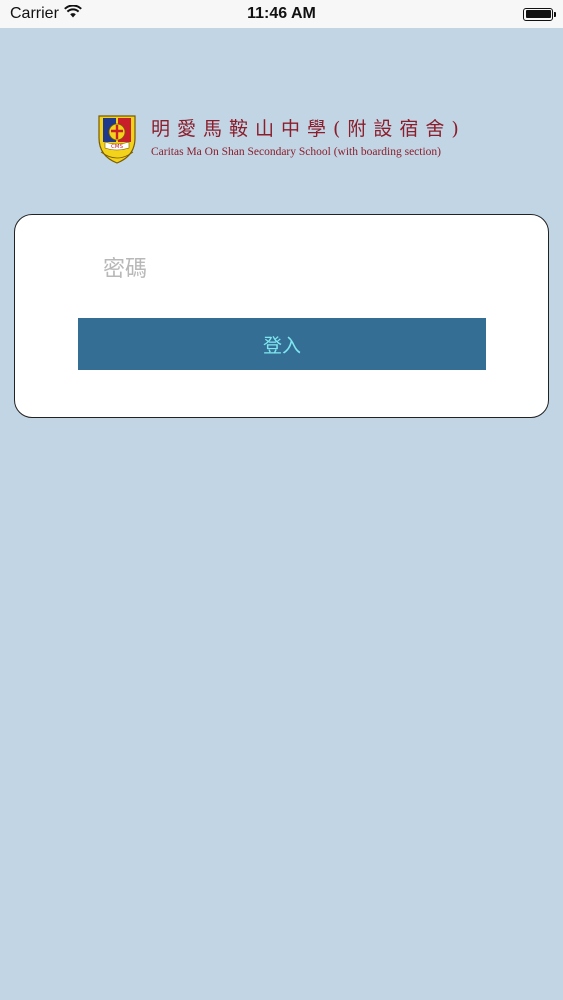 The image size is (563, 1000). I want to click on wifi-icon, so click(72, 13).